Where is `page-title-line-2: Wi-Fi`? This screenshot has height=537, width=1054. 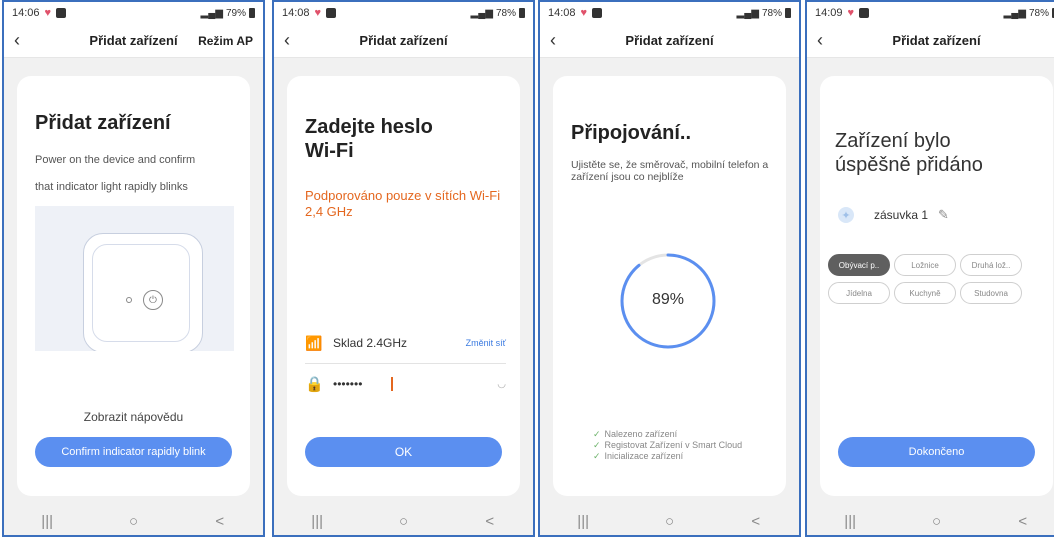 page-title-line-2: Wi-Fi is located at coordinates (329, 151).